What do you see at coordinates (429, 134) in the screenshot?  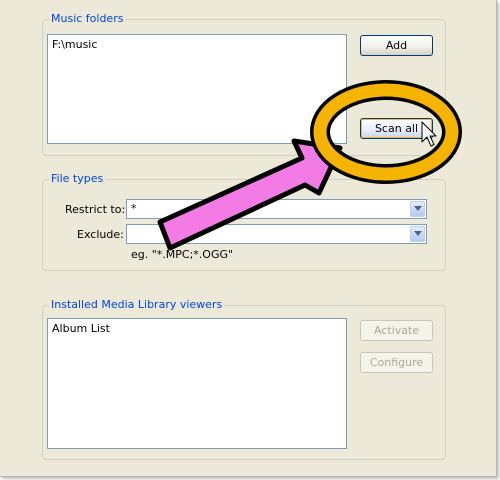 I see `mouse-cursor-icon` at bounding box center [429, 134].